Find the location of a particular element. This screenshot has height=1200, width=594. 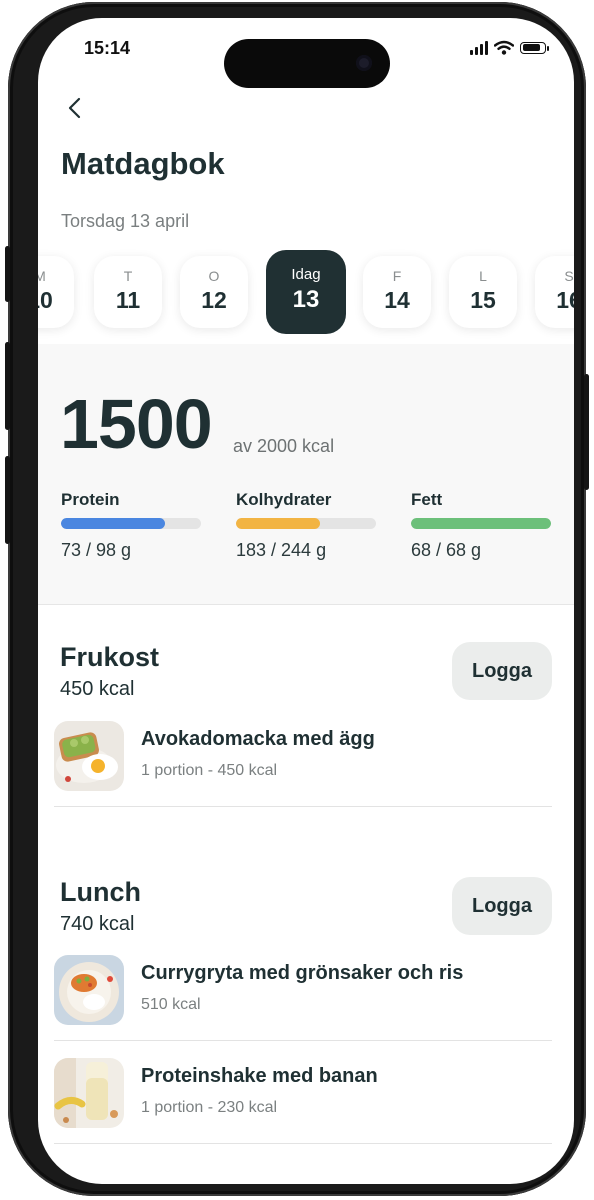

current-date: Torsdag 13 april is located at coordinates (125, 221).